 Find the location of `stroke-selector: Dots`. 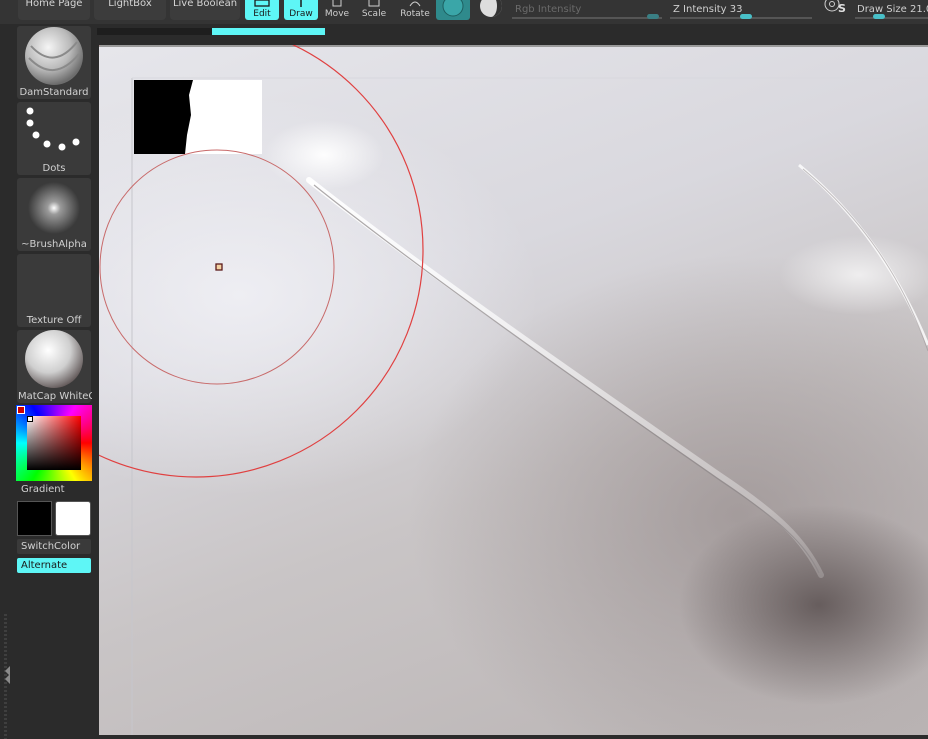

stroke-selector: Dots is located at coordinates (54, 138).